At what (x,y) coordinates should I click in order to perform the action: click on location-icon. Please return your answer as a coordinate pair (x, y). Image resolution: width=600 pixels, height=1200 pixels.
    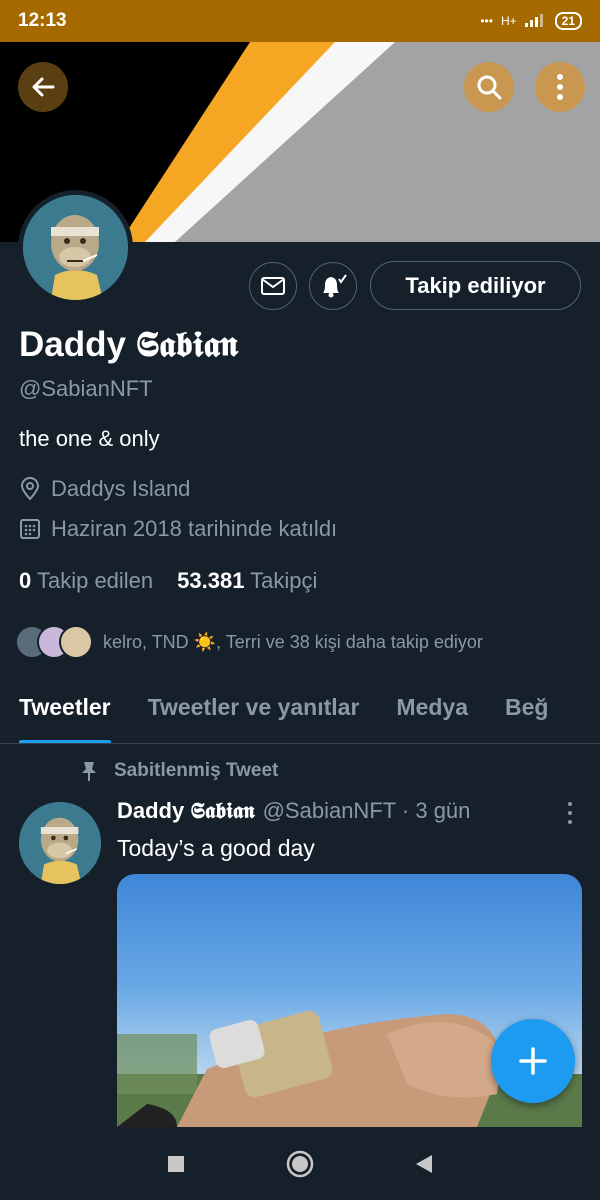
    Looking at the image, I should click on (30, 489).